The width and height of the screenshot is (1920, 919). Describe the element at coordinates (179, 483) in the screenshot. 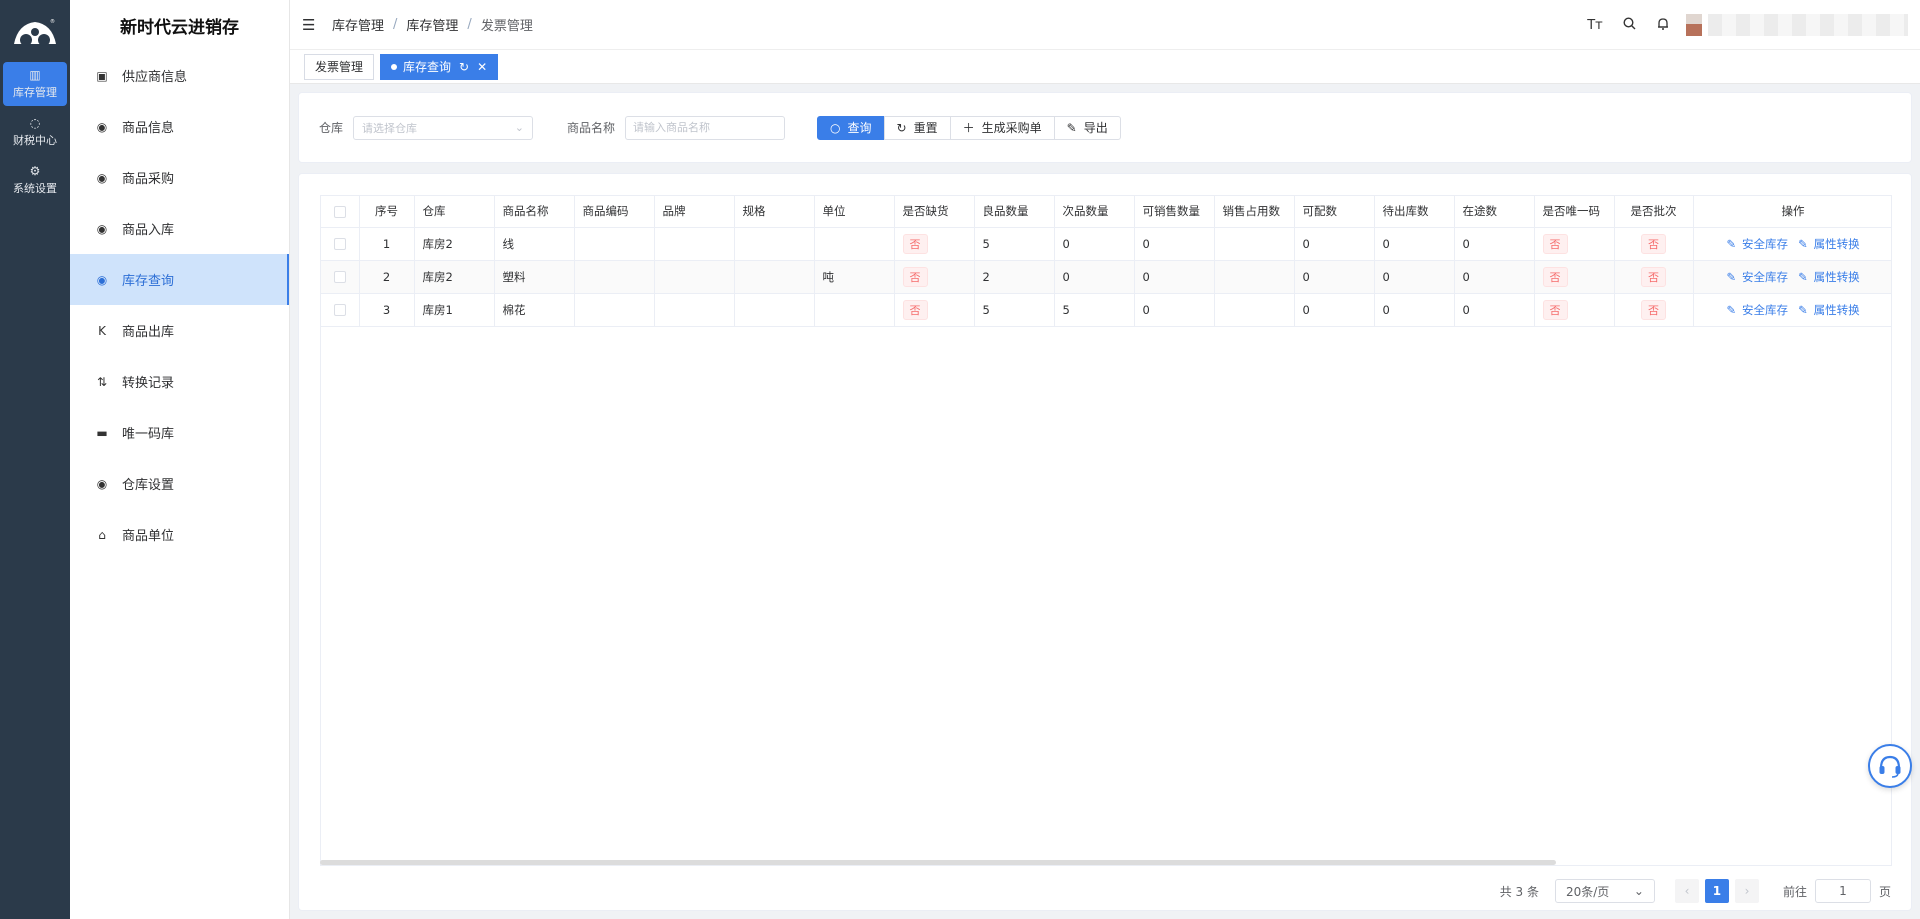

I see `menu-item: ◉ 仓库设置` at that location.